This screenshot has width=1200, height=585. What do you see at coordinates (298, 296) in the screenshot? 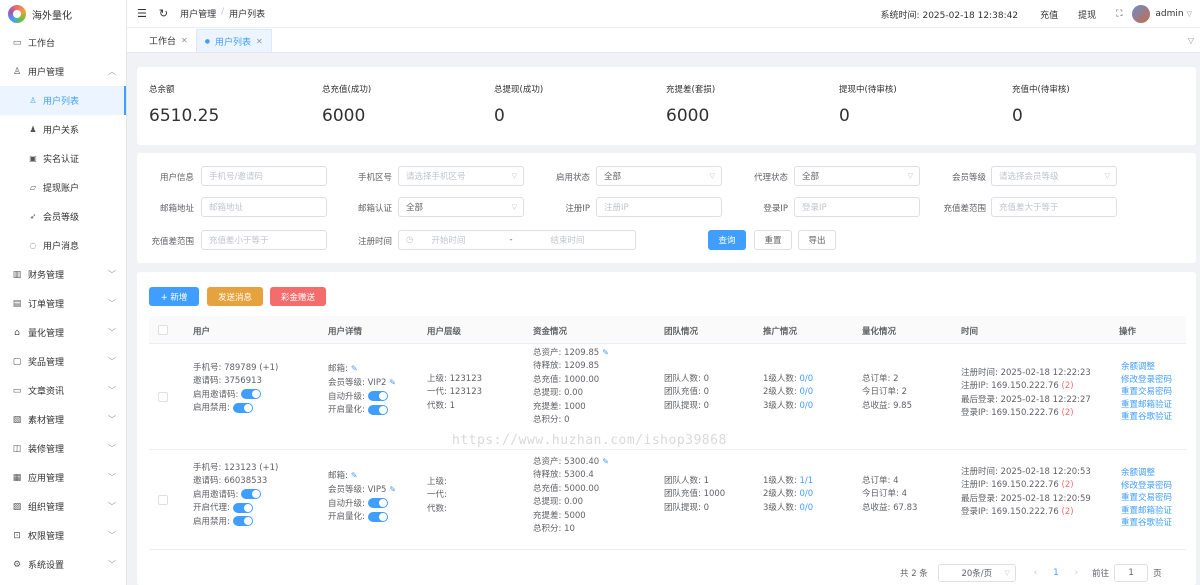
I see `bonus-button: 彩金赠送` at bounding box center [298, 296].